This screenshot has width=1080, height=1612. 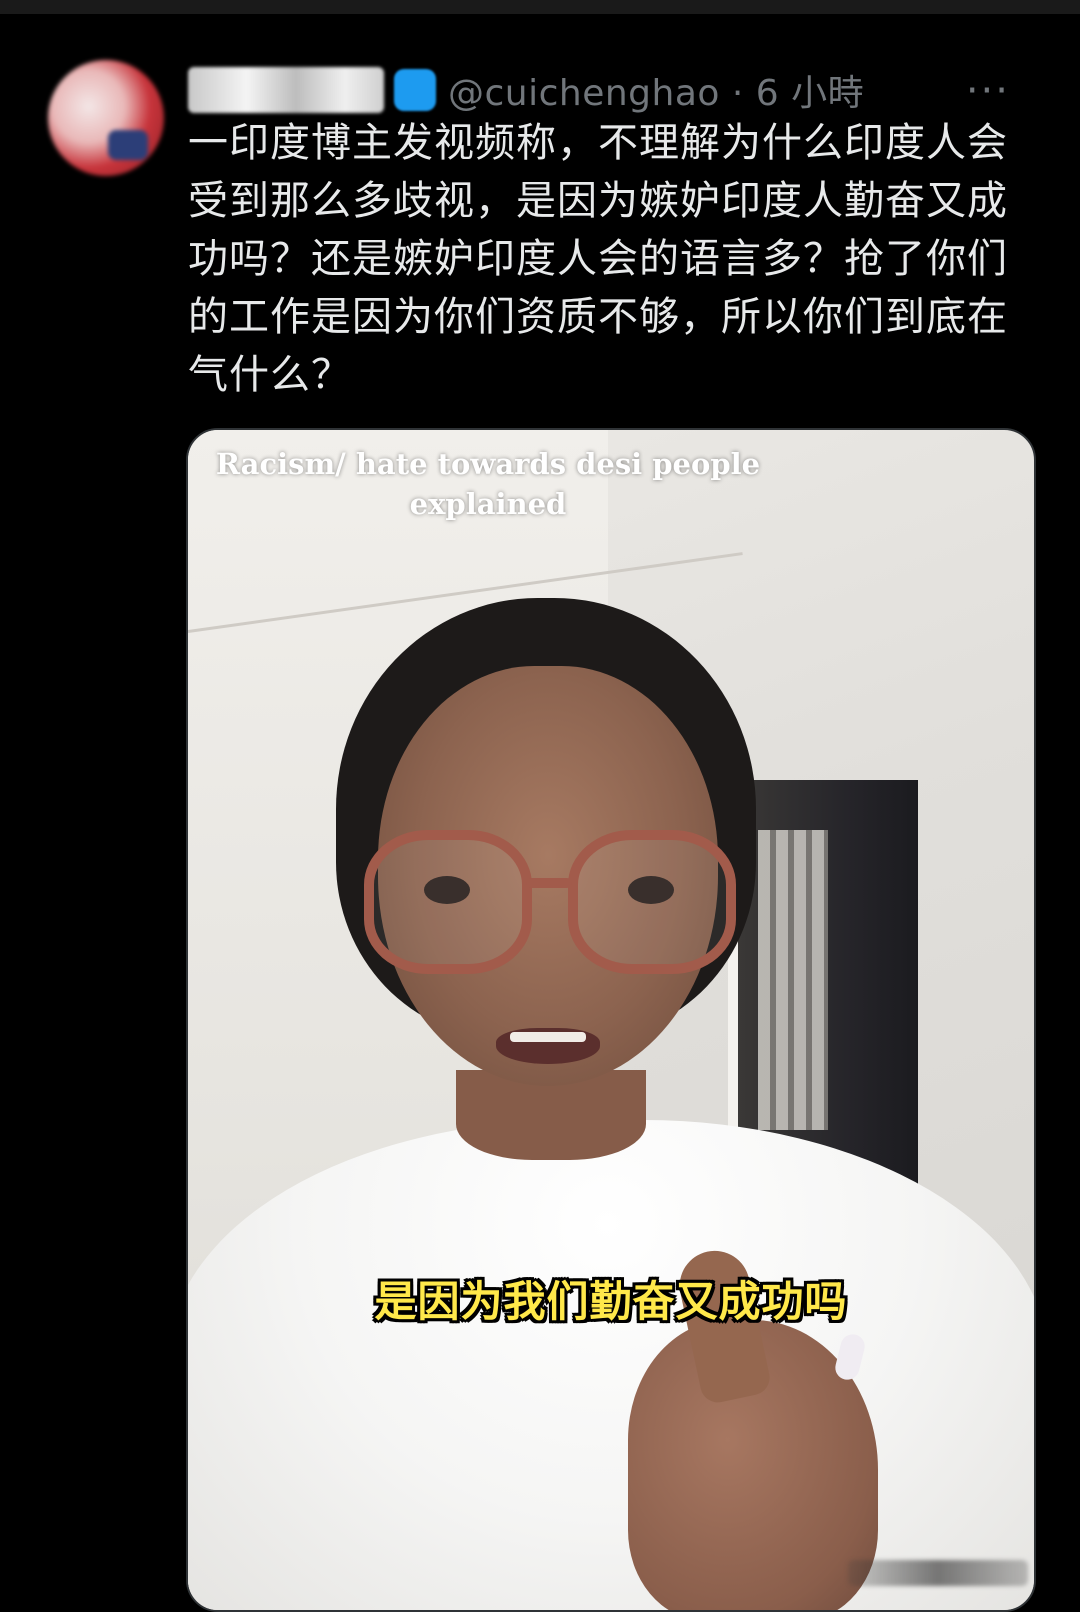 I want to click on tweet-header: @cuichenghao · 6 小時 ···, so click(x=618, y=90).